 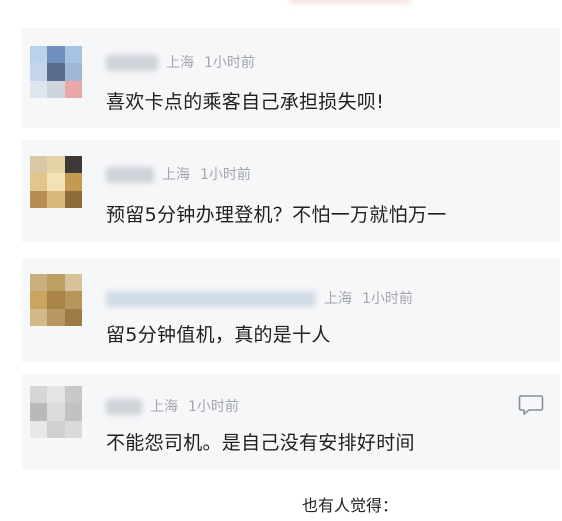 I want to click on comment-bubble-icon, so click(x=531, y=405).